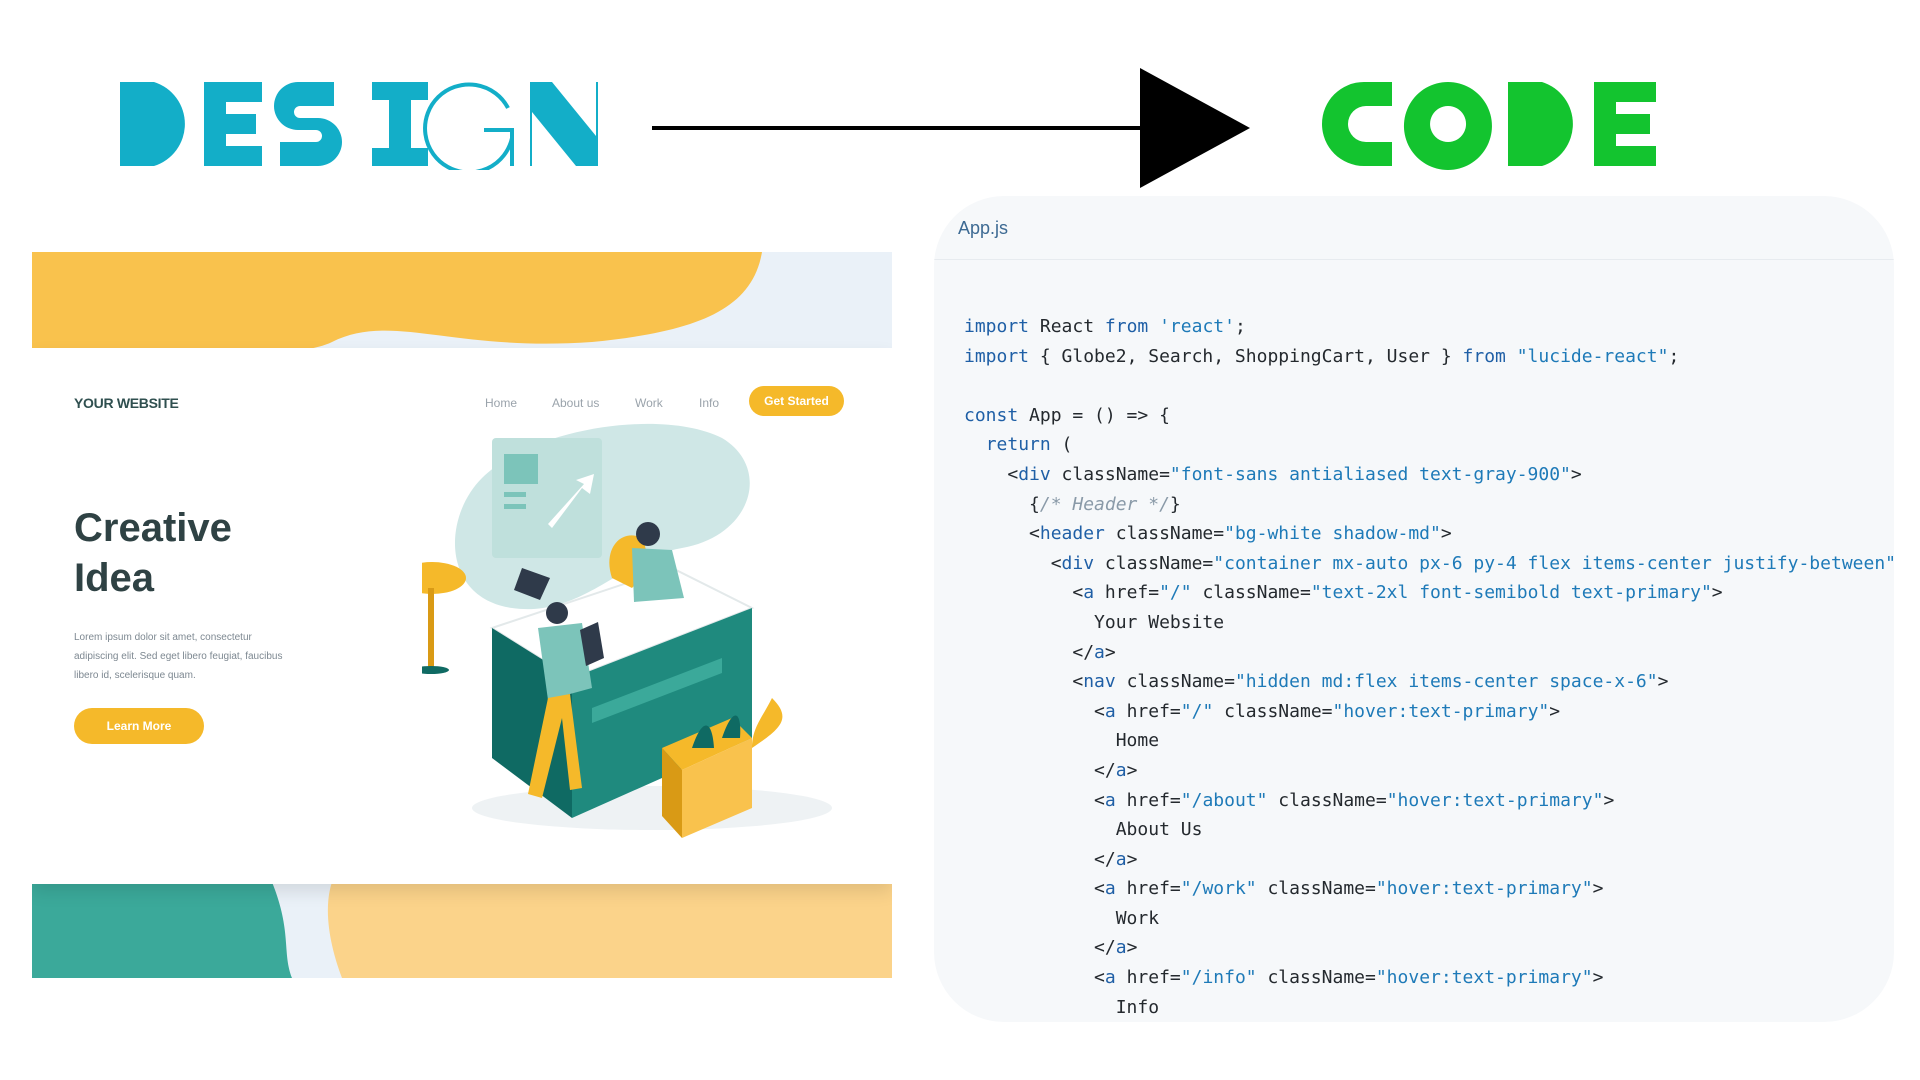 Image resolution: width=1920 pixels, height=1080 pixels. I want to click on code-line: Info, so click(1424, 1007).